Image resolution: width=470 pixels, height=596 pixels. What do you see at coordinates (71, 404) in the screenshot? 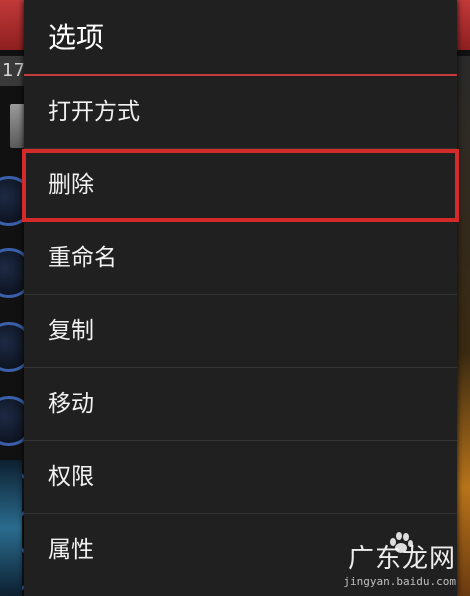
I see `menu-item-label: 移动` at bounding box center [71, 404].